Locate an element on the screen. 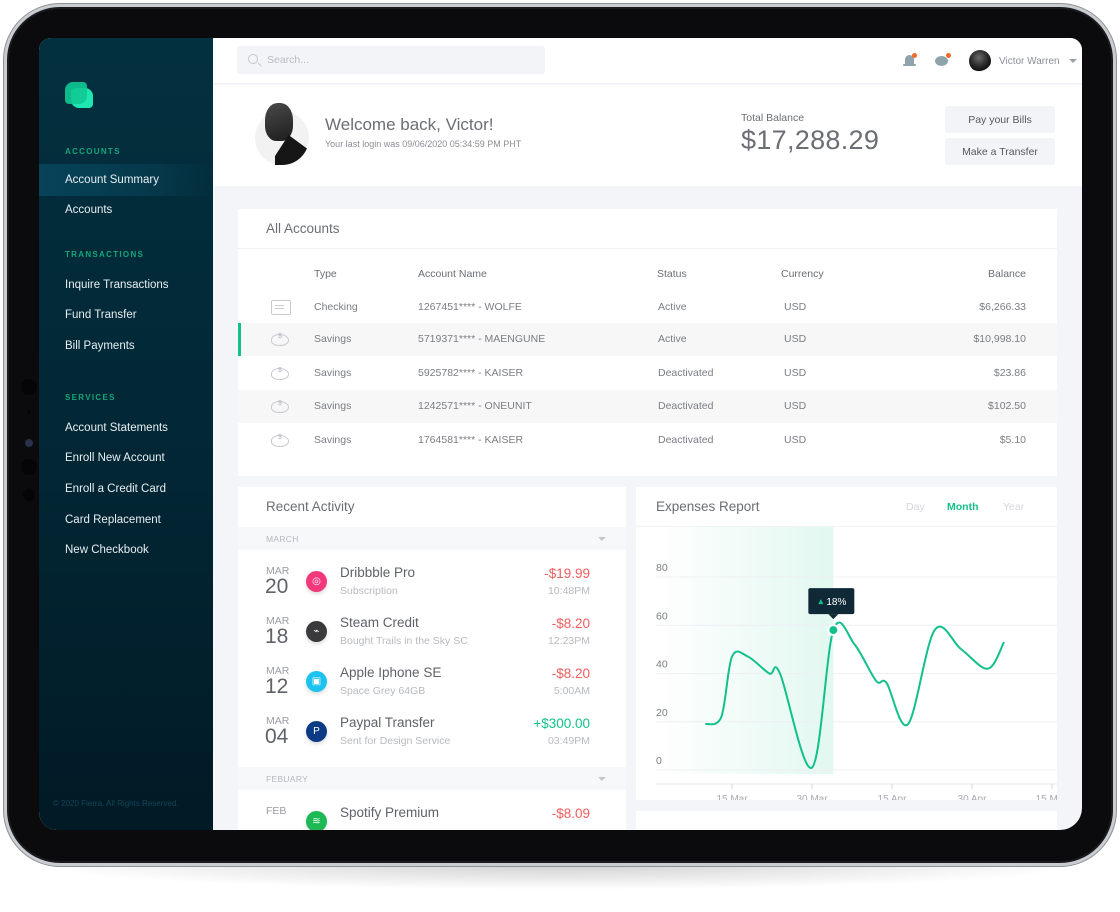  user-name: Victor Warren is located at coordinates (1029, 61).